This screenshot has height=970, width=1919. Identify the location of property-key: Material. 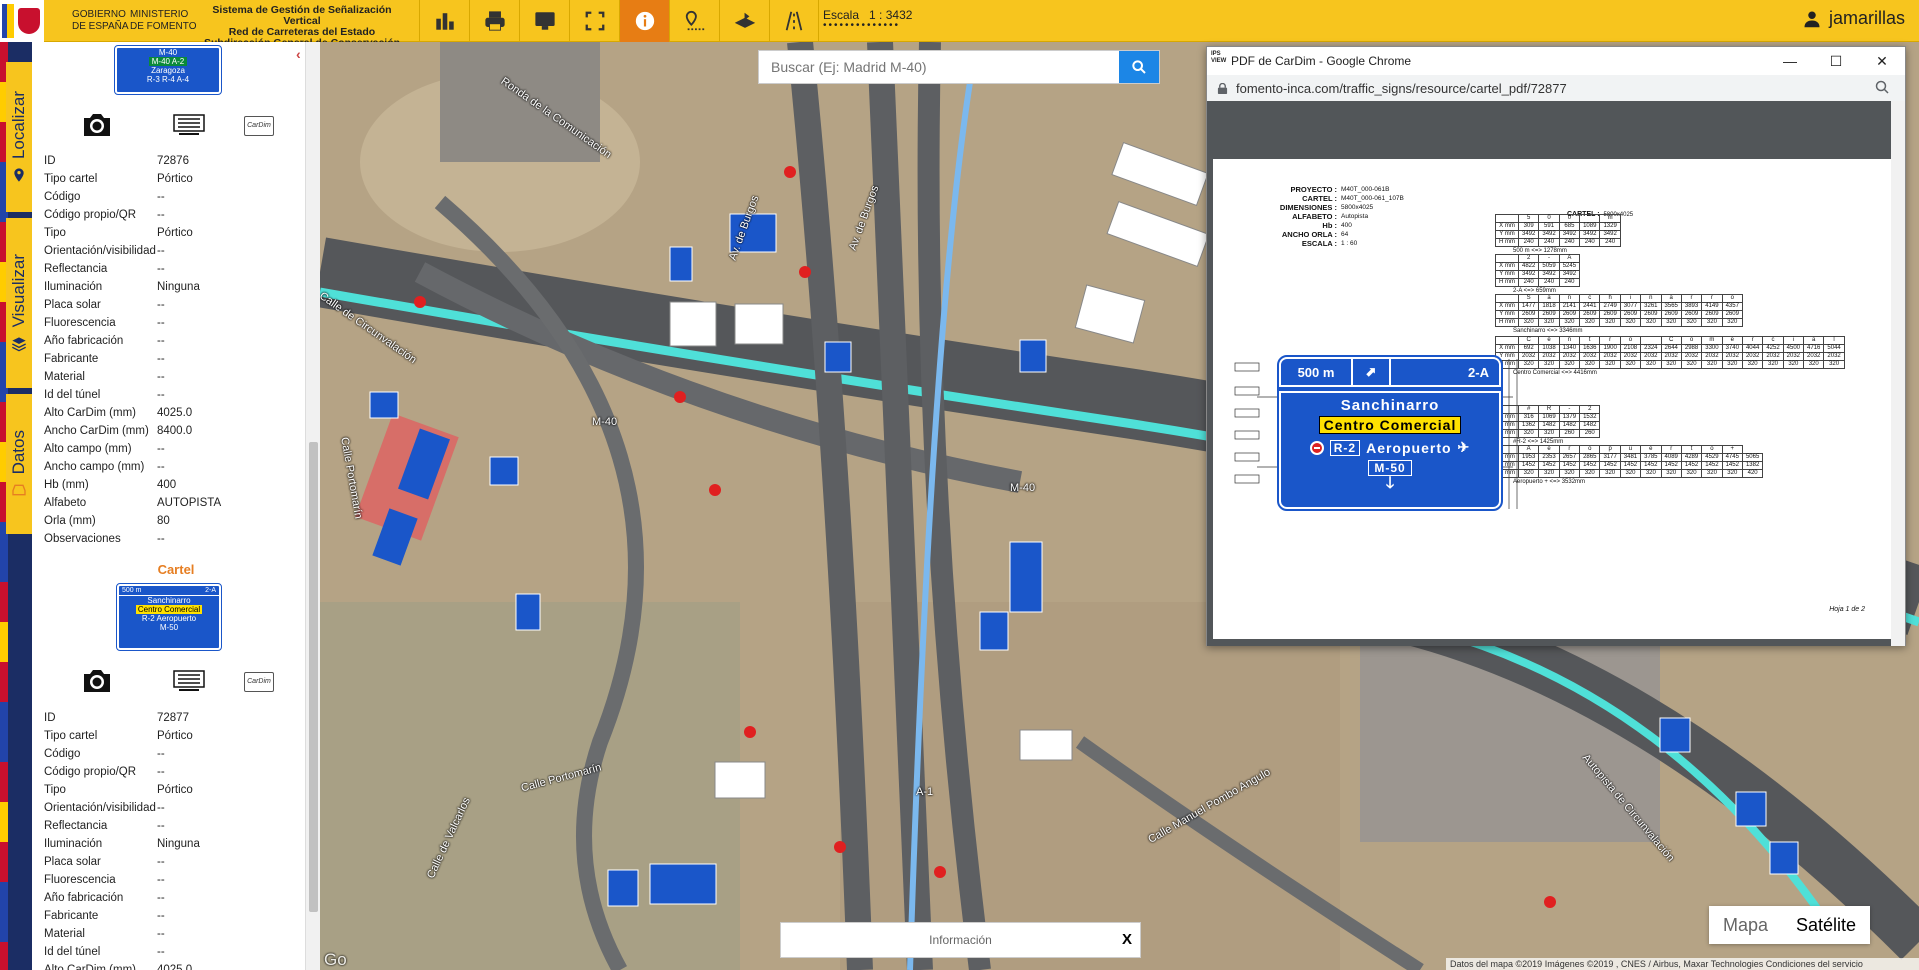
(64, 934).